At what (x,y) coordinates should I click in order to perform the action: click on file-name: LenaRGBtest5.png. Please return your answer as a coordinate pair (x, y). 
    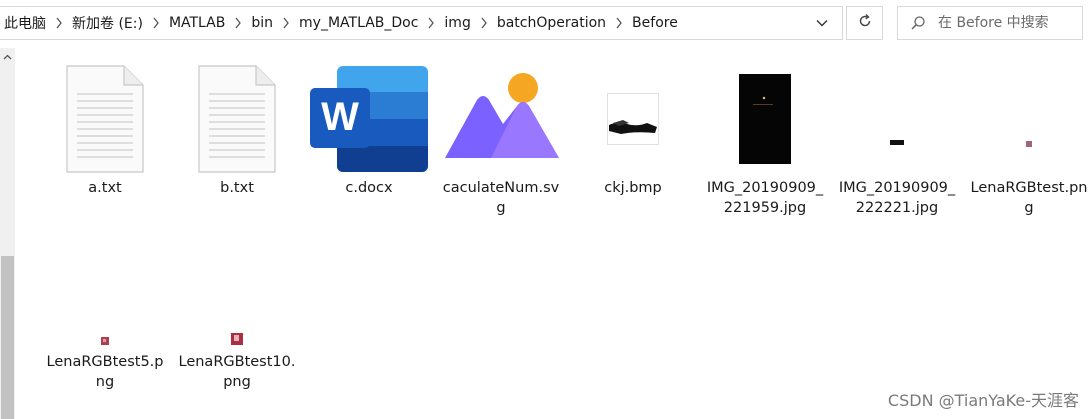
    Looking at the image, I should click on (105, 372).